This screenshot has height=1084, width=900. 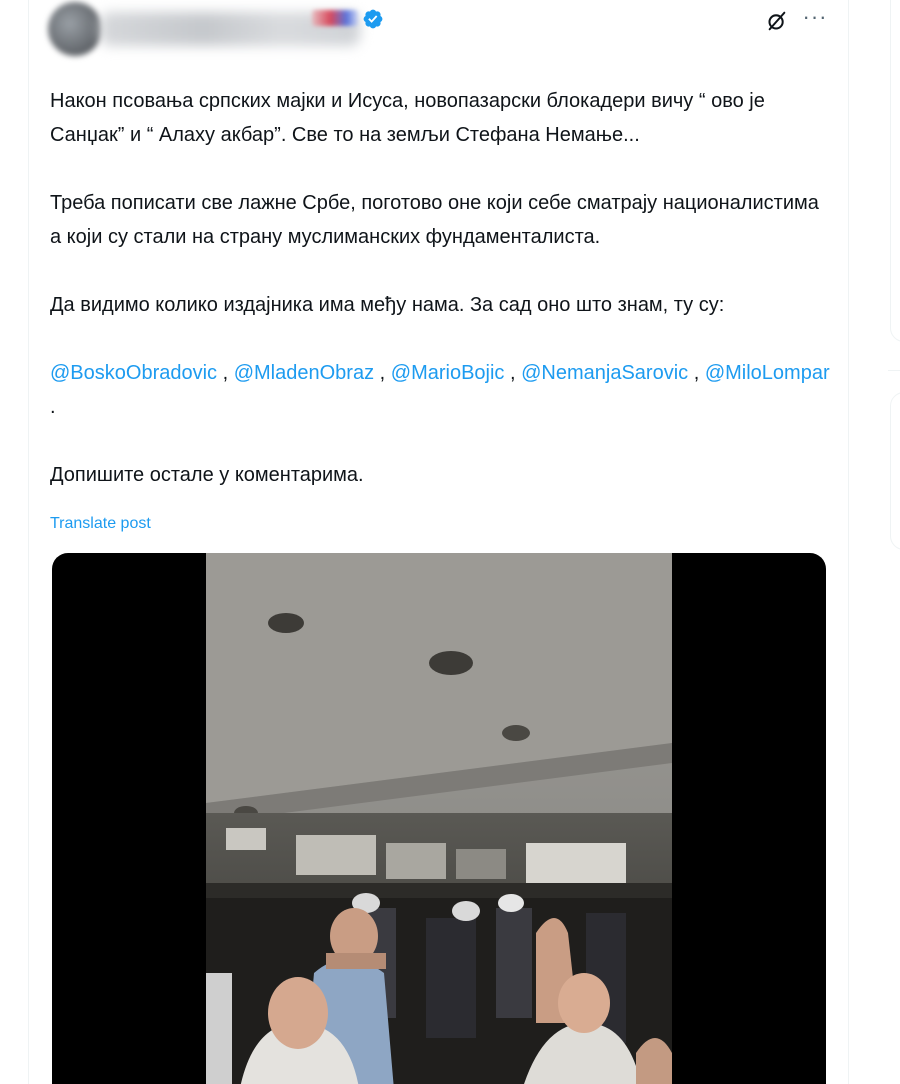 I want to click on more-options-icon: ···, so click(x=815, y=19).